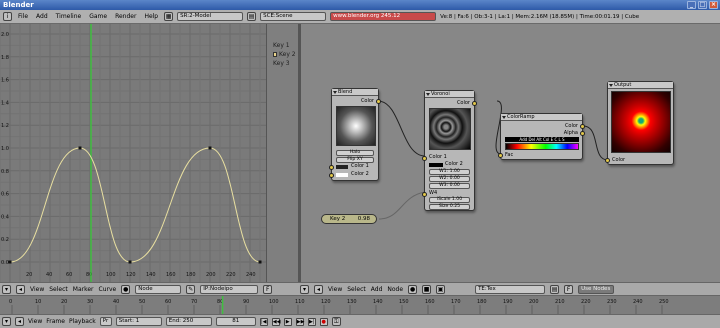  Describe the element at coordinates (158, 289) in the screenshot. I see `ipo-node-field: Node` at that location.